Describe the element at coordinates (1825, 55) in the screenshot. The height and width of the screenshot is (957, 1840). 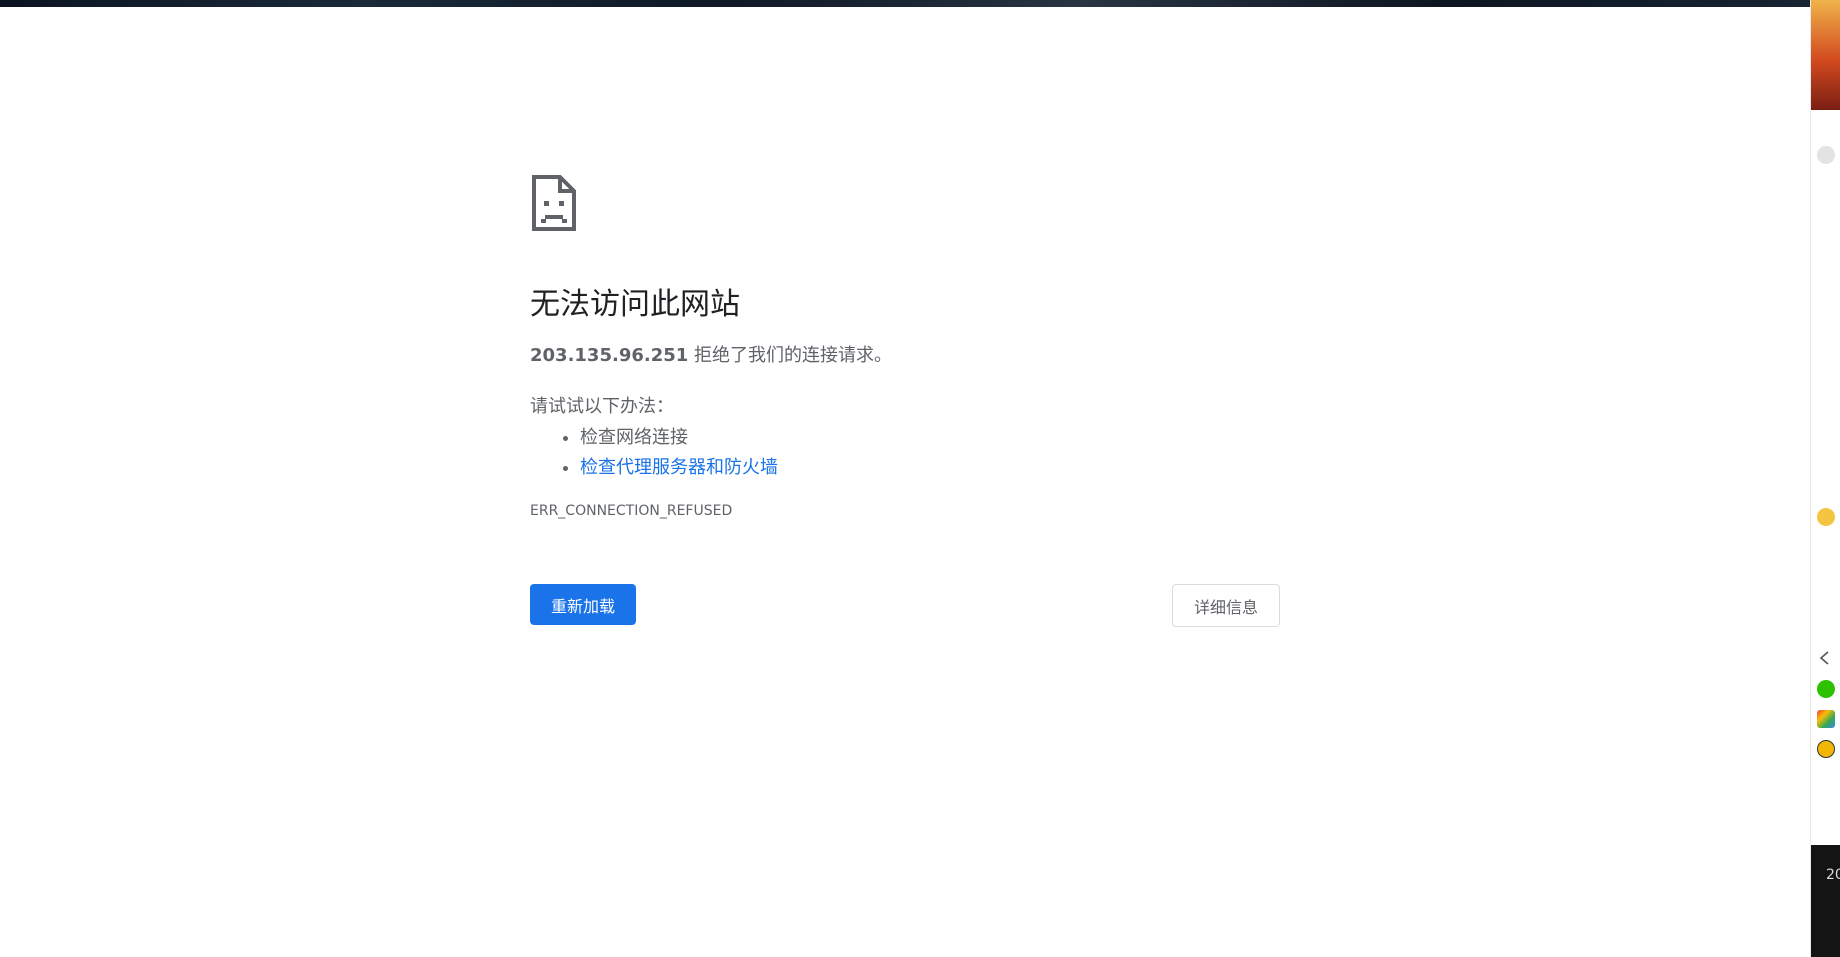
I see `background-image-fragment` at that location.